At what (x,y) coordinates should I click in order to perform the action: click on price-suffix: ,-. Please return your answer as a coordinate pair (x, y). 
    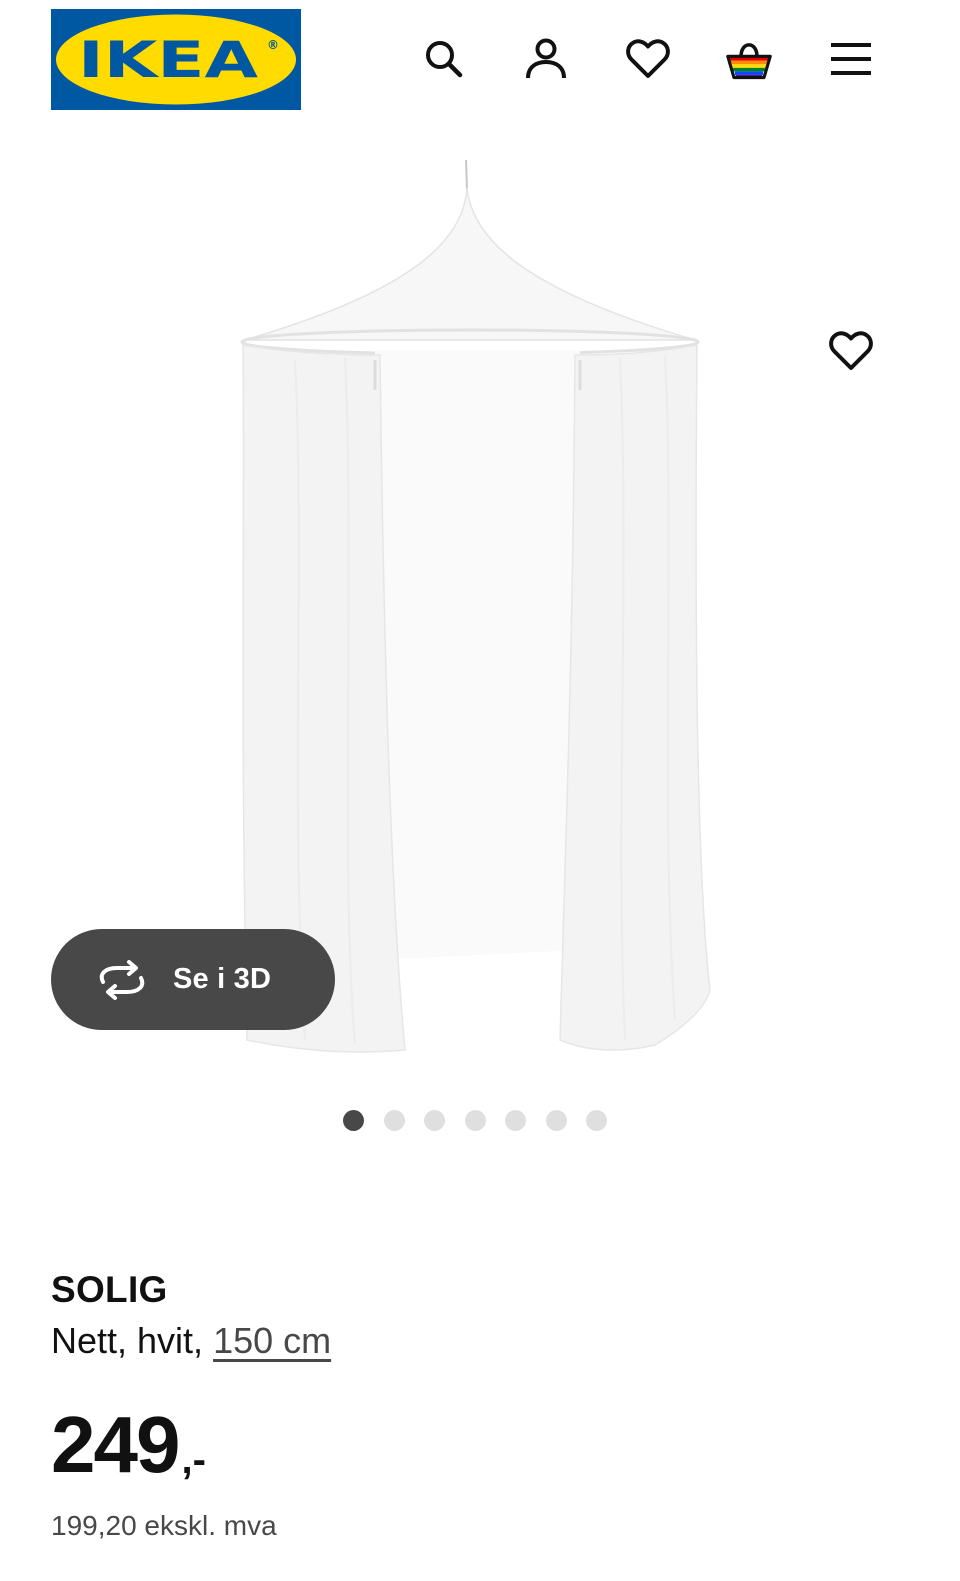
    Looking at the image, I should click on (193, 1460).